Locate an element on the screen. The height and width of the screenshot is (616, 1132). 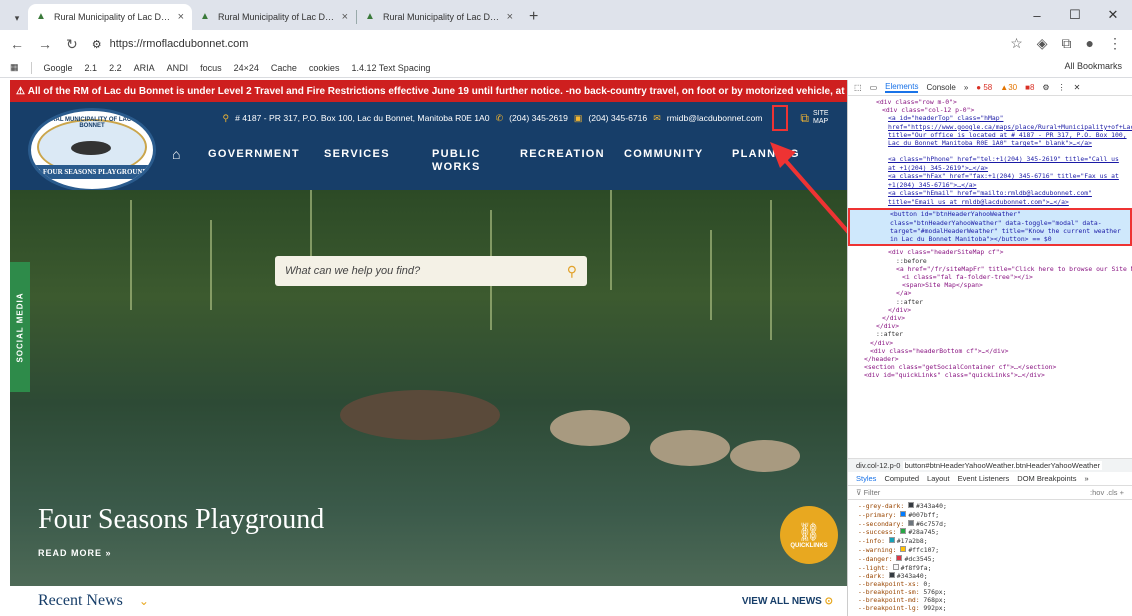
tab-computed: Computed is located at coordinates (901, 478).